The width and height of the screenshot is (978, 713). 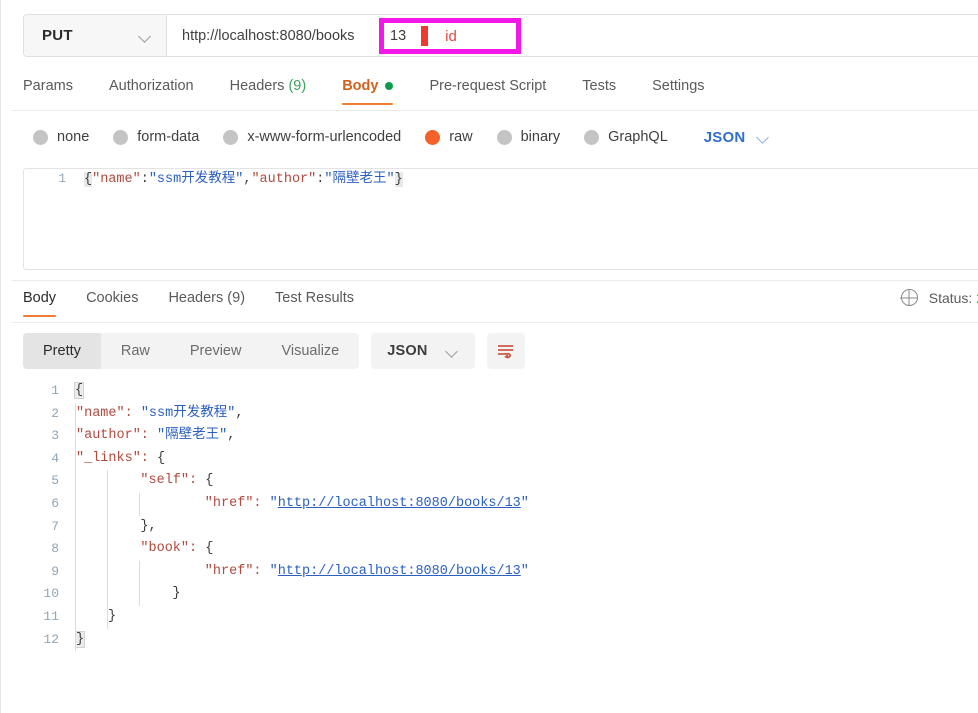 I want to click on json-token: "author":, so click(x=117, y=436).